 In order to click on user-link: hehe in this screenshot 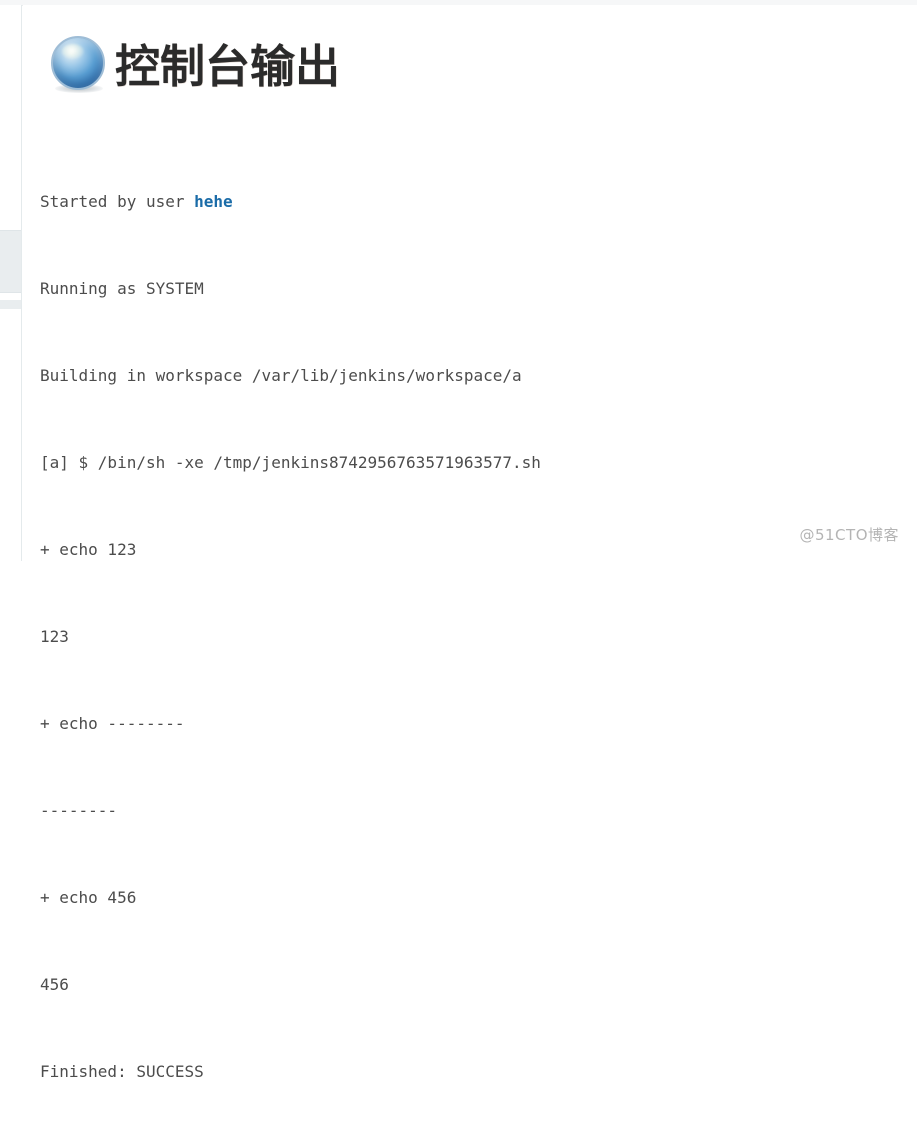, I will do `click(213, 201)`.